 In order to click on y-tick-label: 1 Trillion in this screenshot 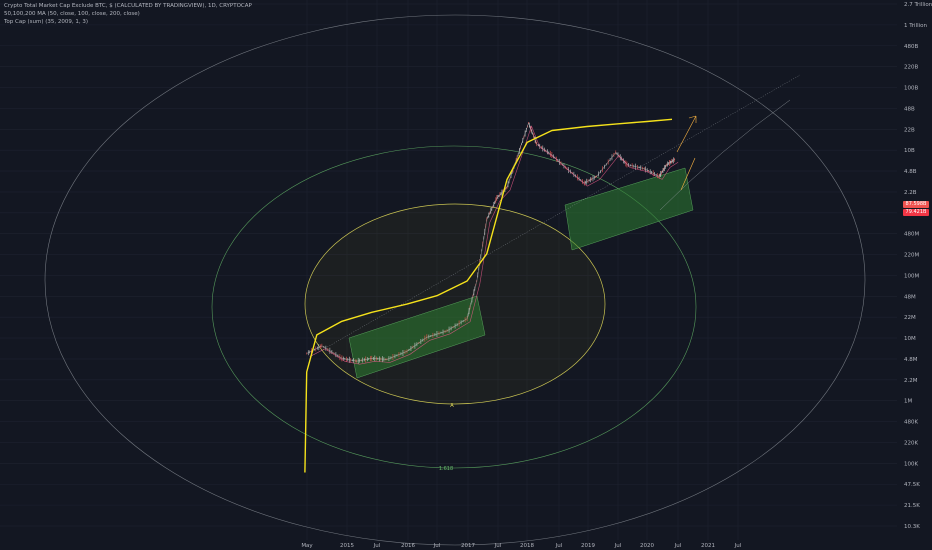, I will do `click(916, 26)`.